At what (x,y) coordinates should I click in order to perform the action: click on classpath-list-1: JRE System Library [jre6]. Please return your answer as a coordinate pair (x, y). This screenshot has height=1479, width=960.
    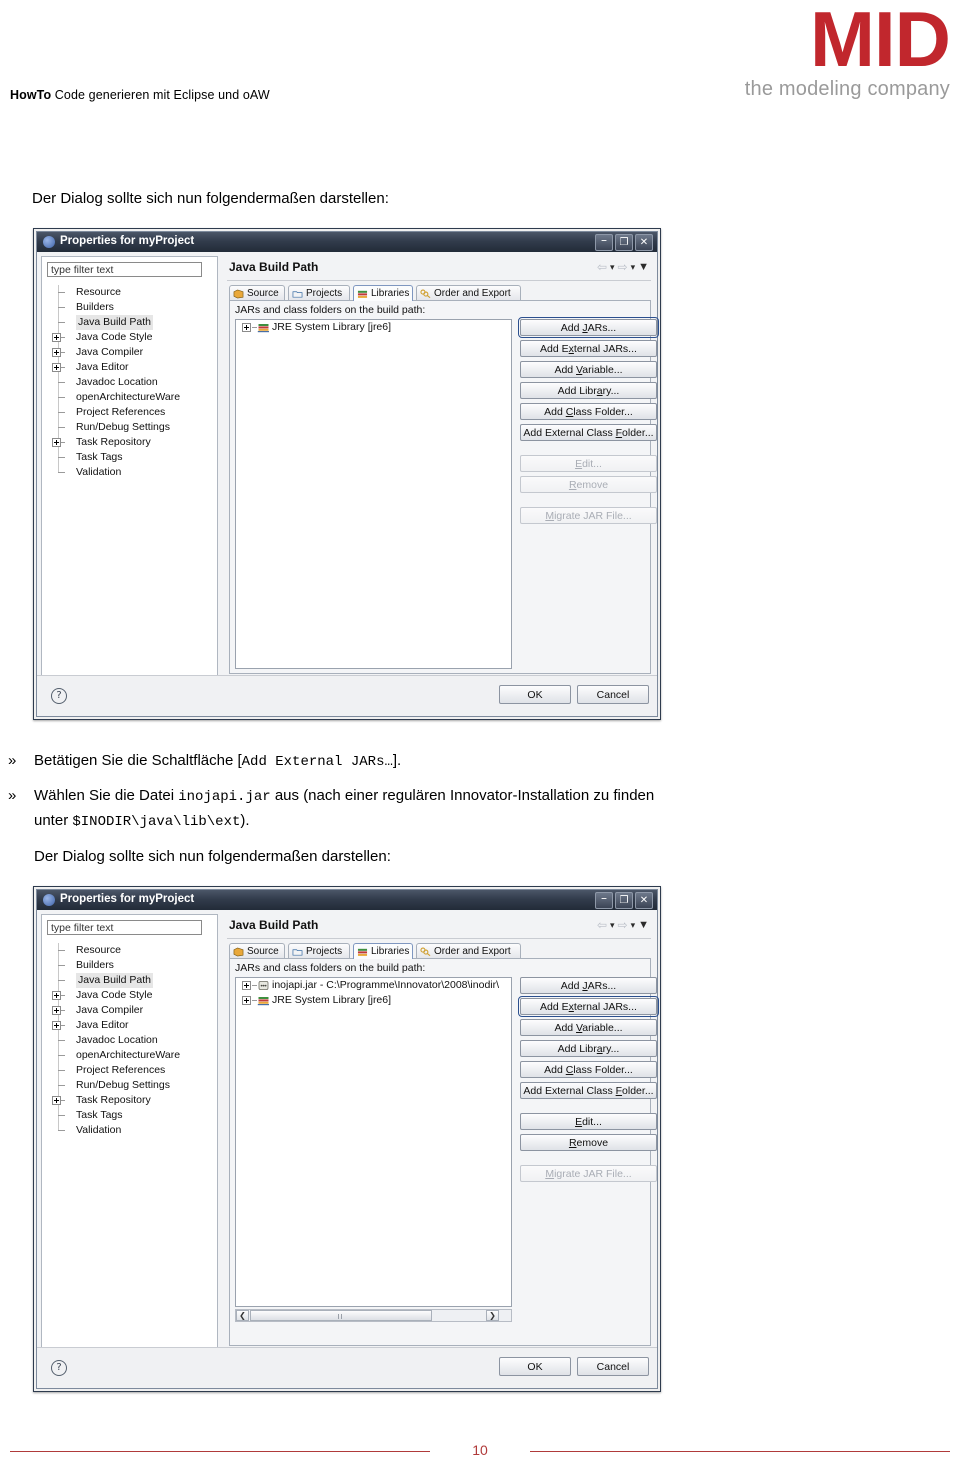
    Looking at the image, I should click on (373, 494).